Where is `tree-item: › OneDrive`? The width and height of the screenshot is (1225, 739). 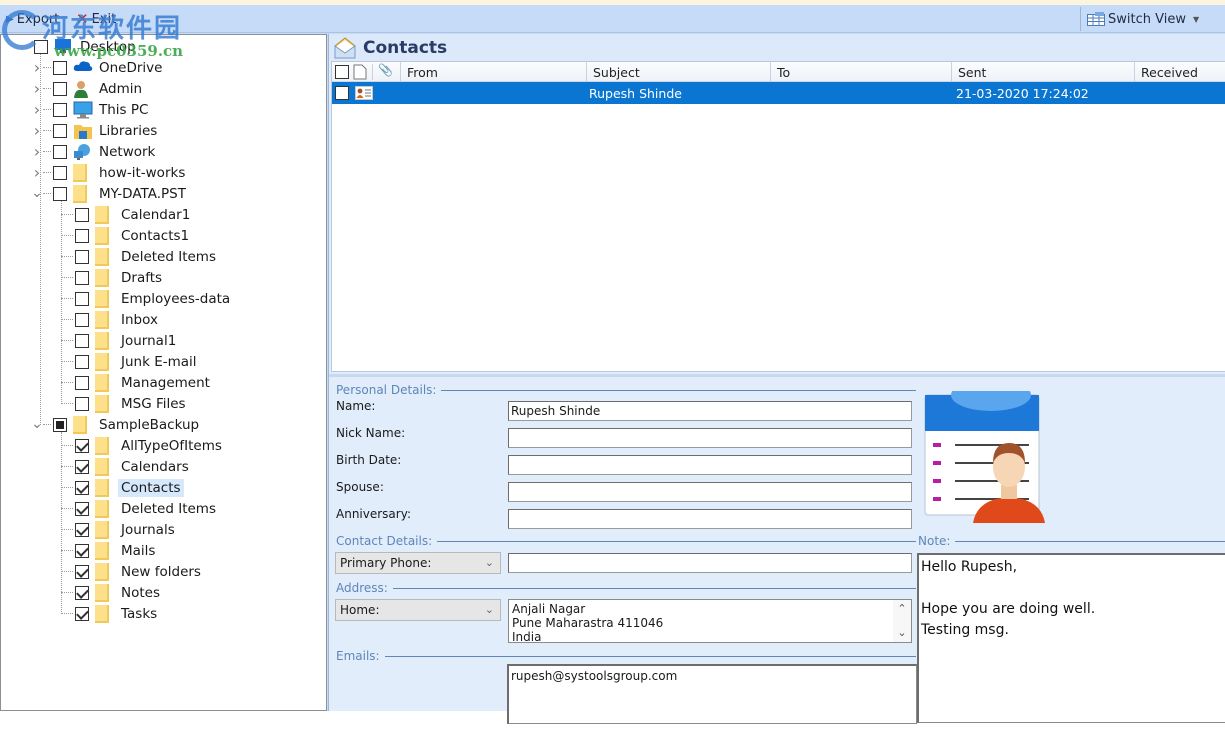 tree-item: › OneDrive is located at coordinates (99, 67).